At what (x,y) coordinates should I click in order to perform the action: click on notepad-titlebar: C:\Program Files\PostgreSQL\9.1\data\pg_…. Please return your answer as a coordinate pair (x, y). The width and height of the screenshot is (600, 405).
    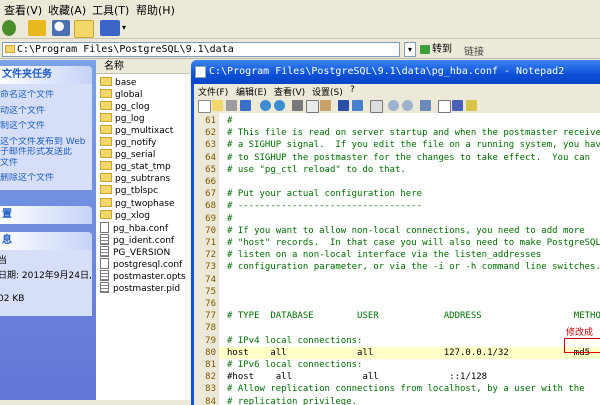
    Looking at the image, I should click on (395, 72).